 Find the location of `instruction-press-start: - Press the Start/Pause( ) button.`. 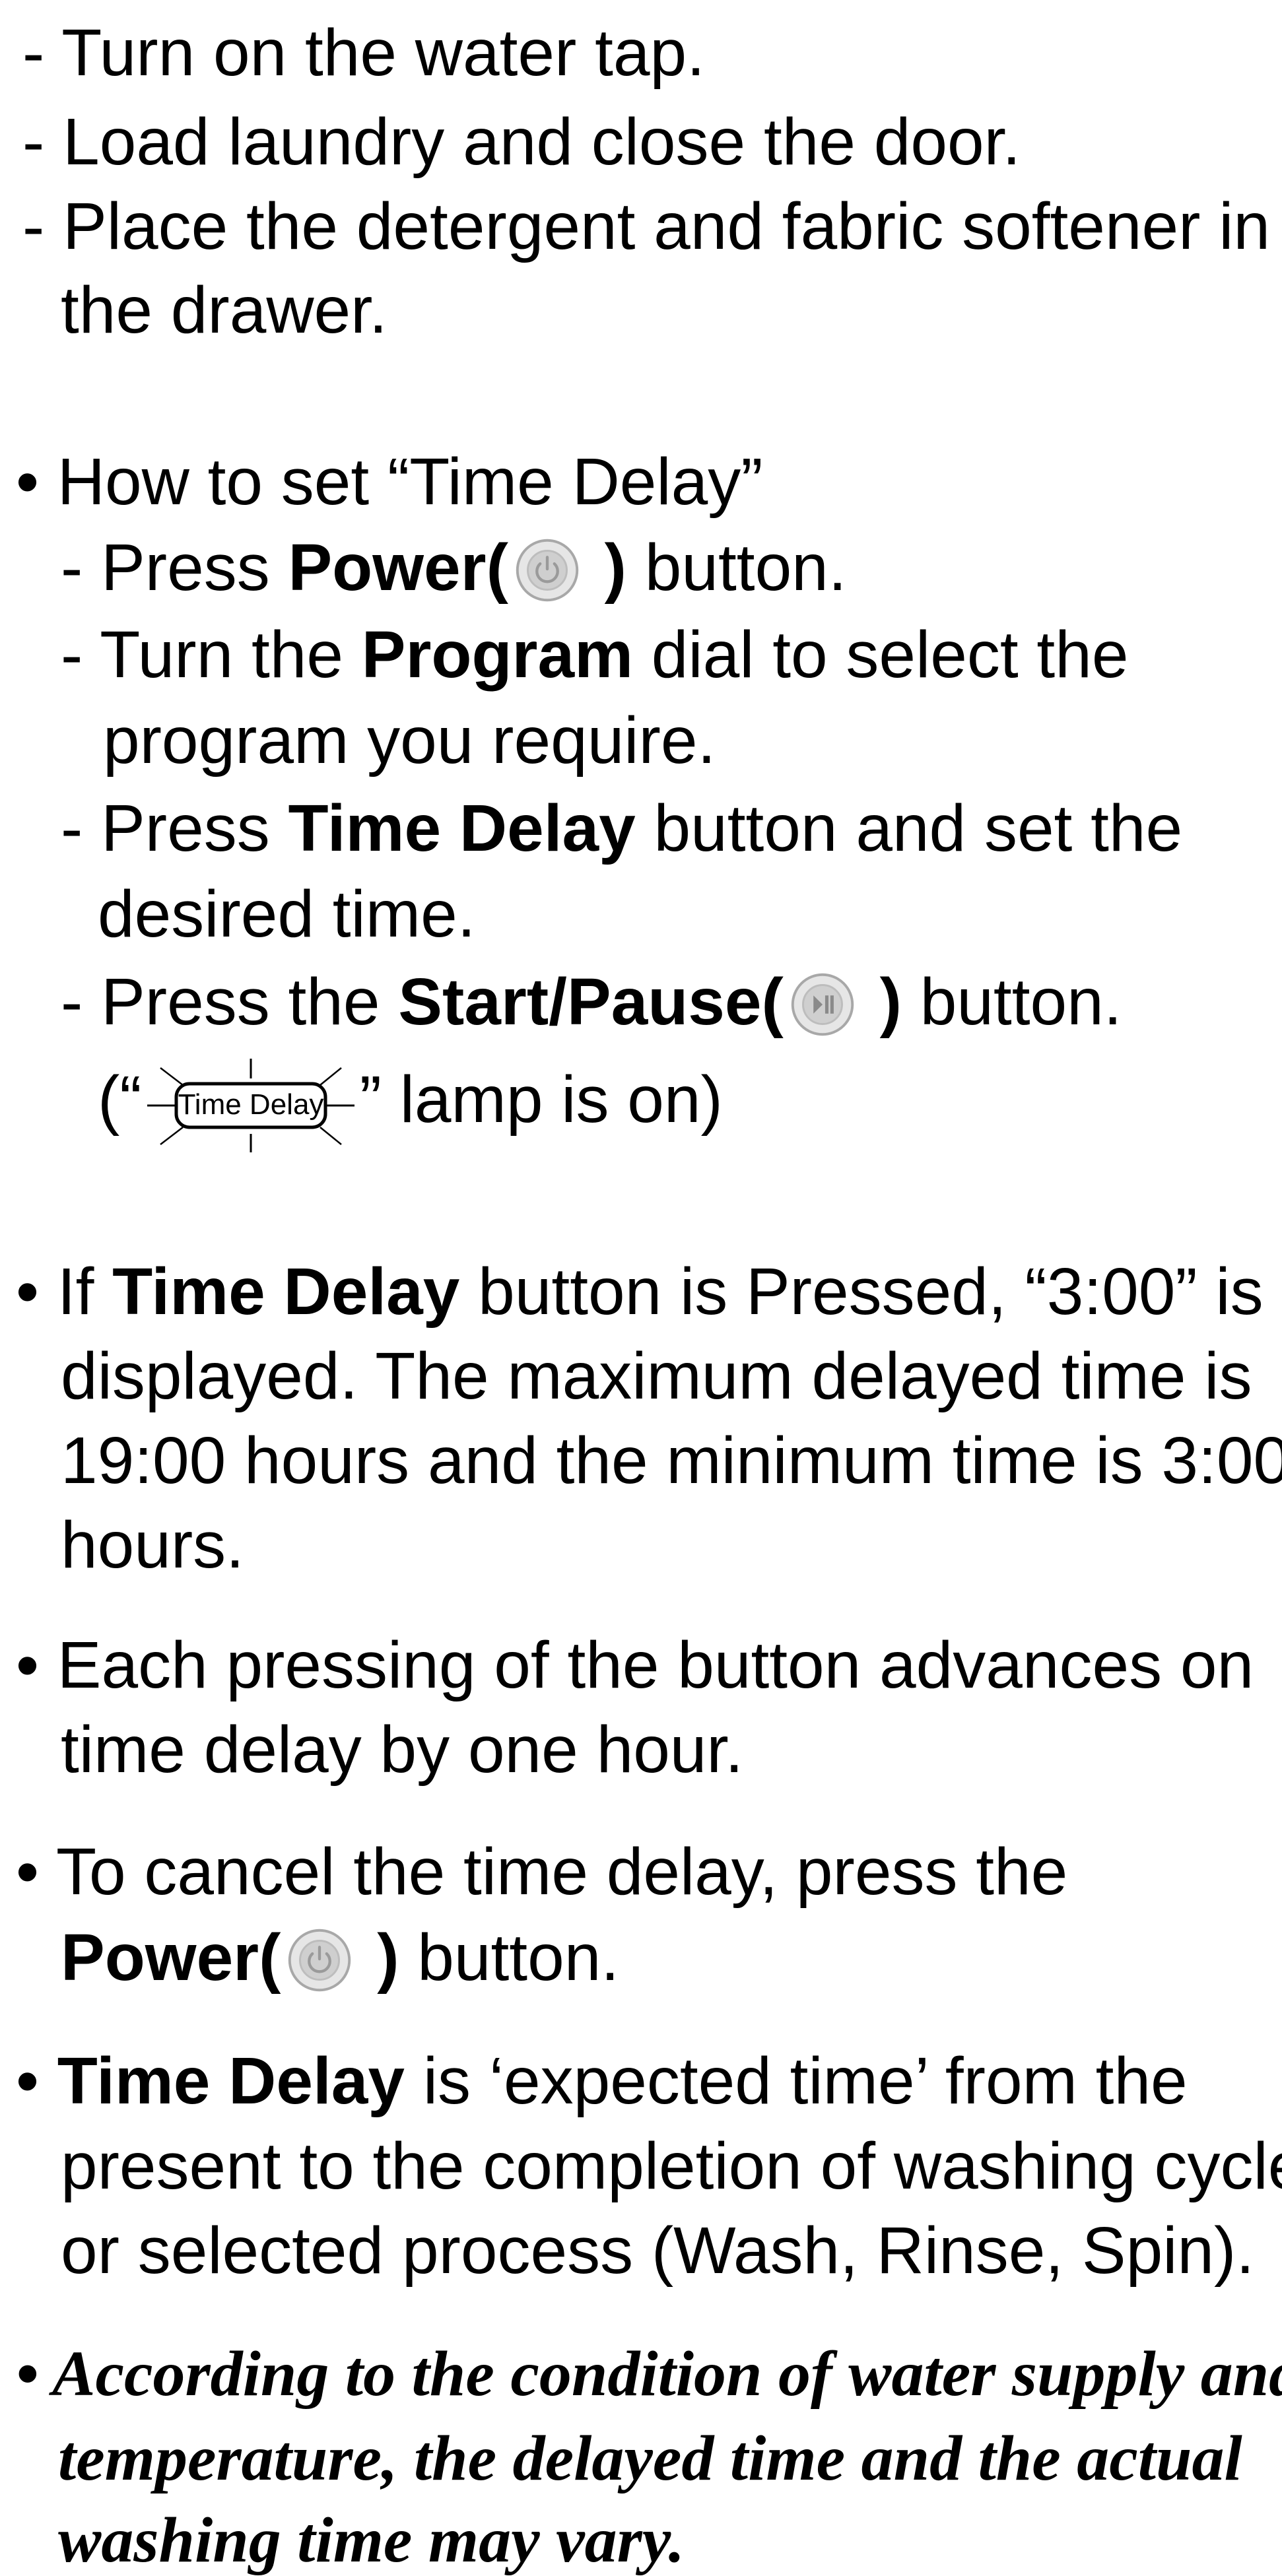

instruction-press-start: - Press the Start/Pause( ) button. is located at coordinates (591, 1004).